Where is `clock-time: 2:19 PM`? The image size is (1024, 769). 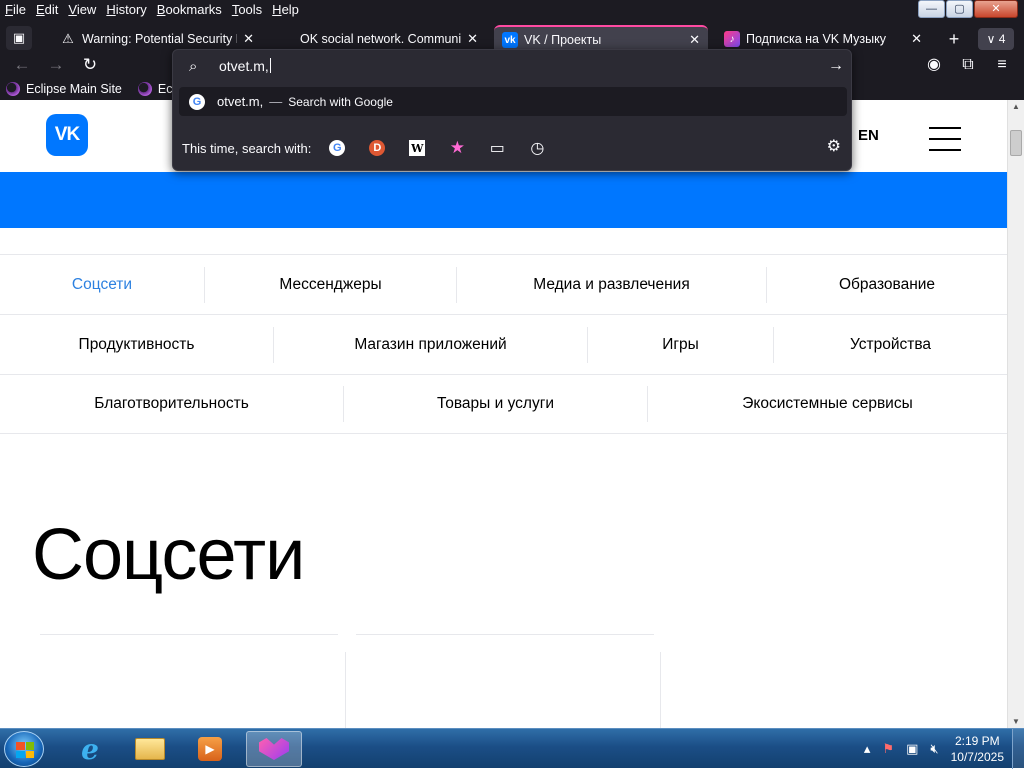 clock-time: 2:19 PM is located at coordinates (977, 741).